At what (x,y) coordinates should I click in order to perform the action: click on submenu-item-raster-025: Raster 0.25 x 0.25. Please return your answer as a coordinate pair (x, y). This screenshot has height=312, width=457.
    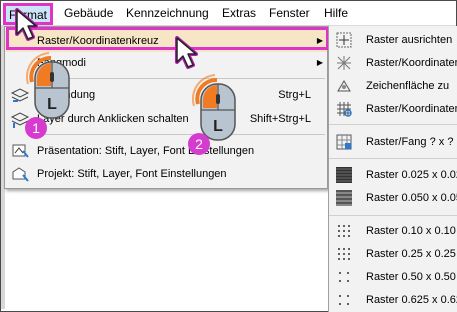
    Looking at the image, I should click on (393, 254).